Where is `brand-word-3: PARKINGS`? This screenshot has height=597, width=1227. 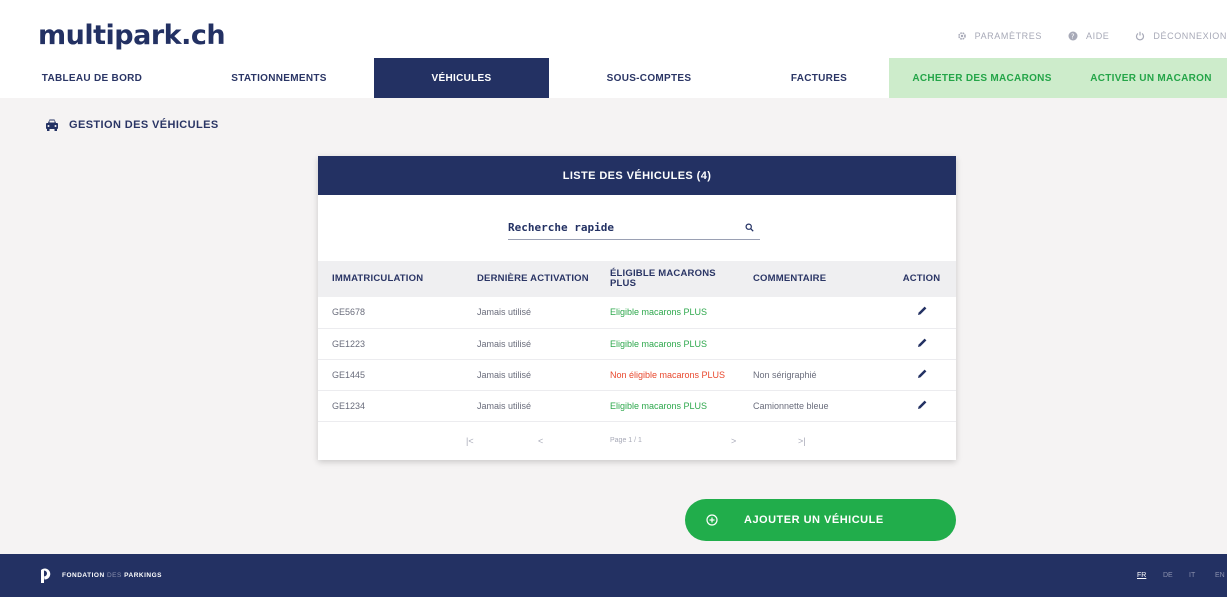
brand-word-3: PARKINGS is located at coordinates (143, 575).